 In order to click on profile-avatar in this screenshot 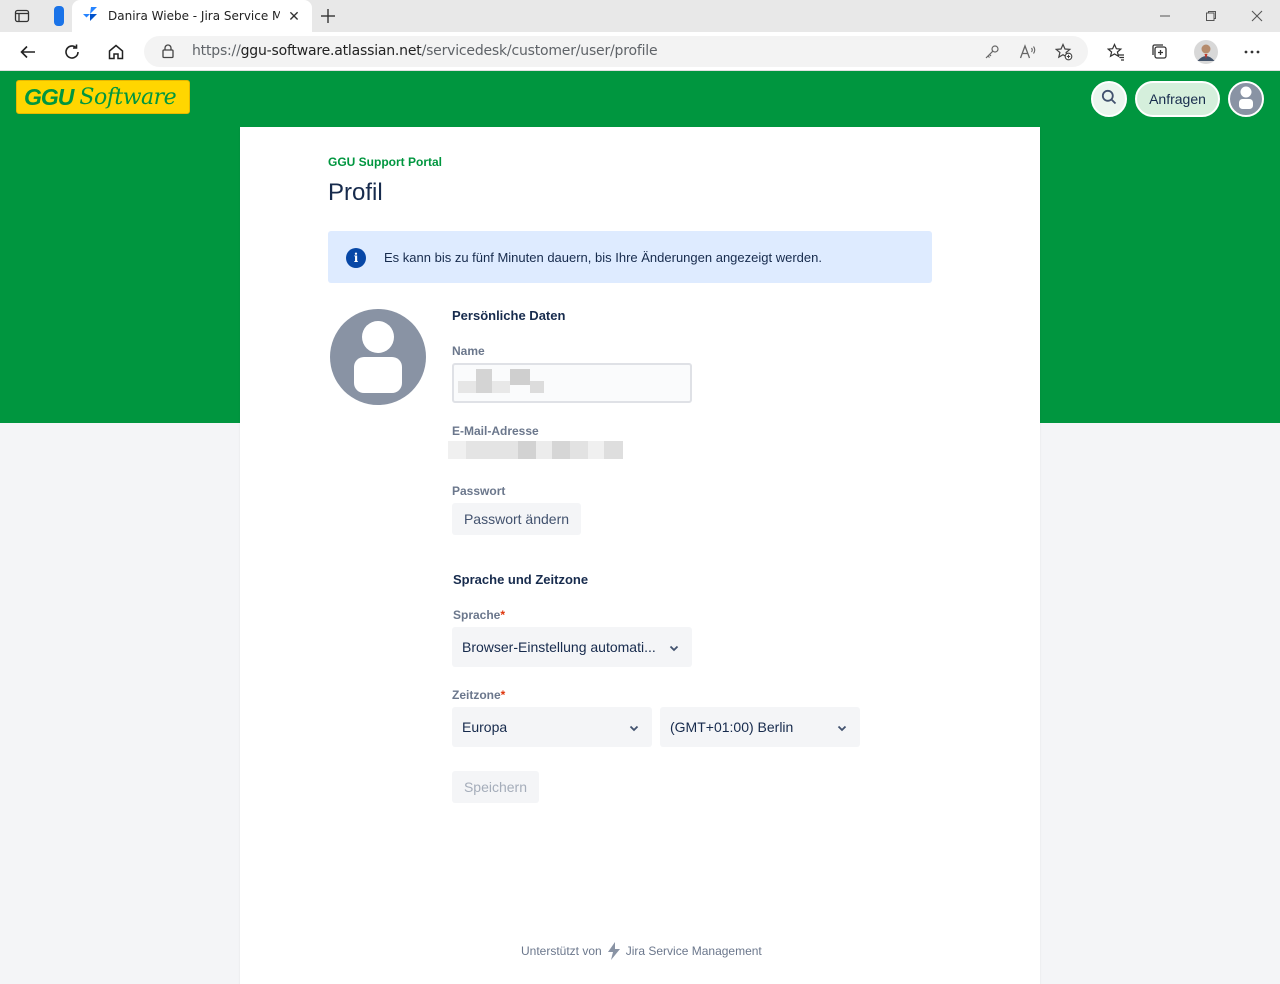, I will do `click(378, 357)`.